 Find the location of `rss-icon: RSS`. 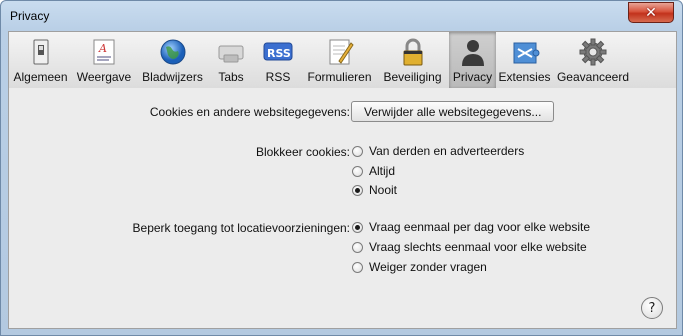

rss-icon: RSS is located at coordinates (278, 51).